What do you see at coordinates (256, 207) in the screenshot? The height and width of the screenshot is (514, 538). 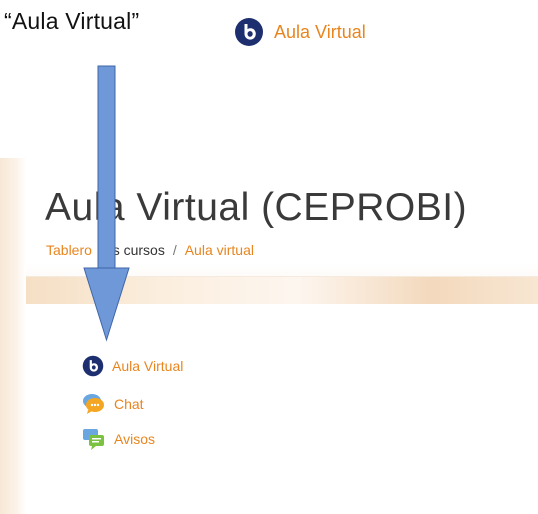 I see `page-title: Aula Virtual (CEPROBI)` at bounding box center [256, 207].